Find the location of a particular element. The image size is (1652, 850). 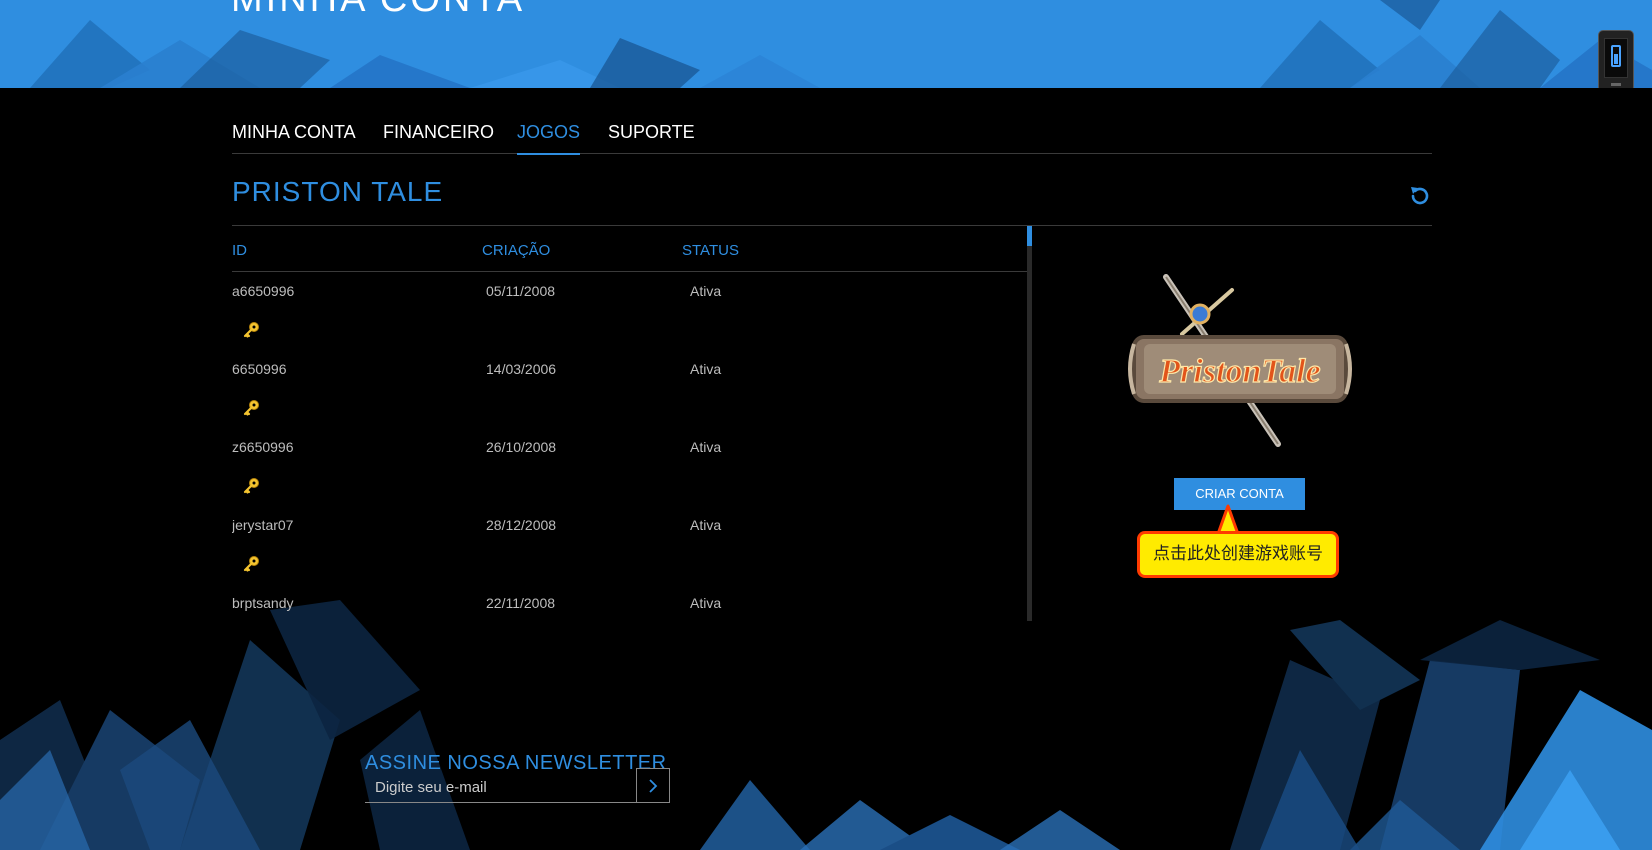

chevron-right-icon is located at coordinates (653, 786).